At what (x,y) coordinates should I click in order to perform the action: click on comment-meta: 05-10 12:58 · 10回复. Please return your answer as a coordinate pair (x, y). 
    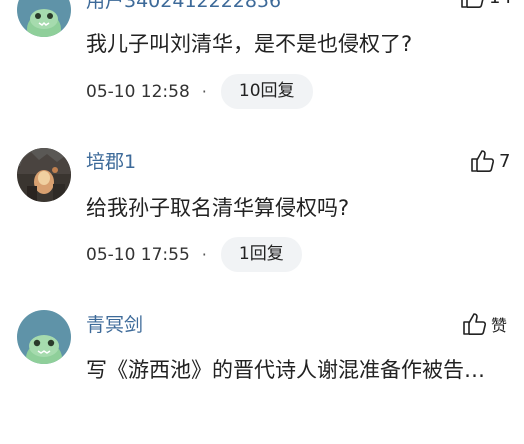
    Looking at the image, I should click on (199, 91).